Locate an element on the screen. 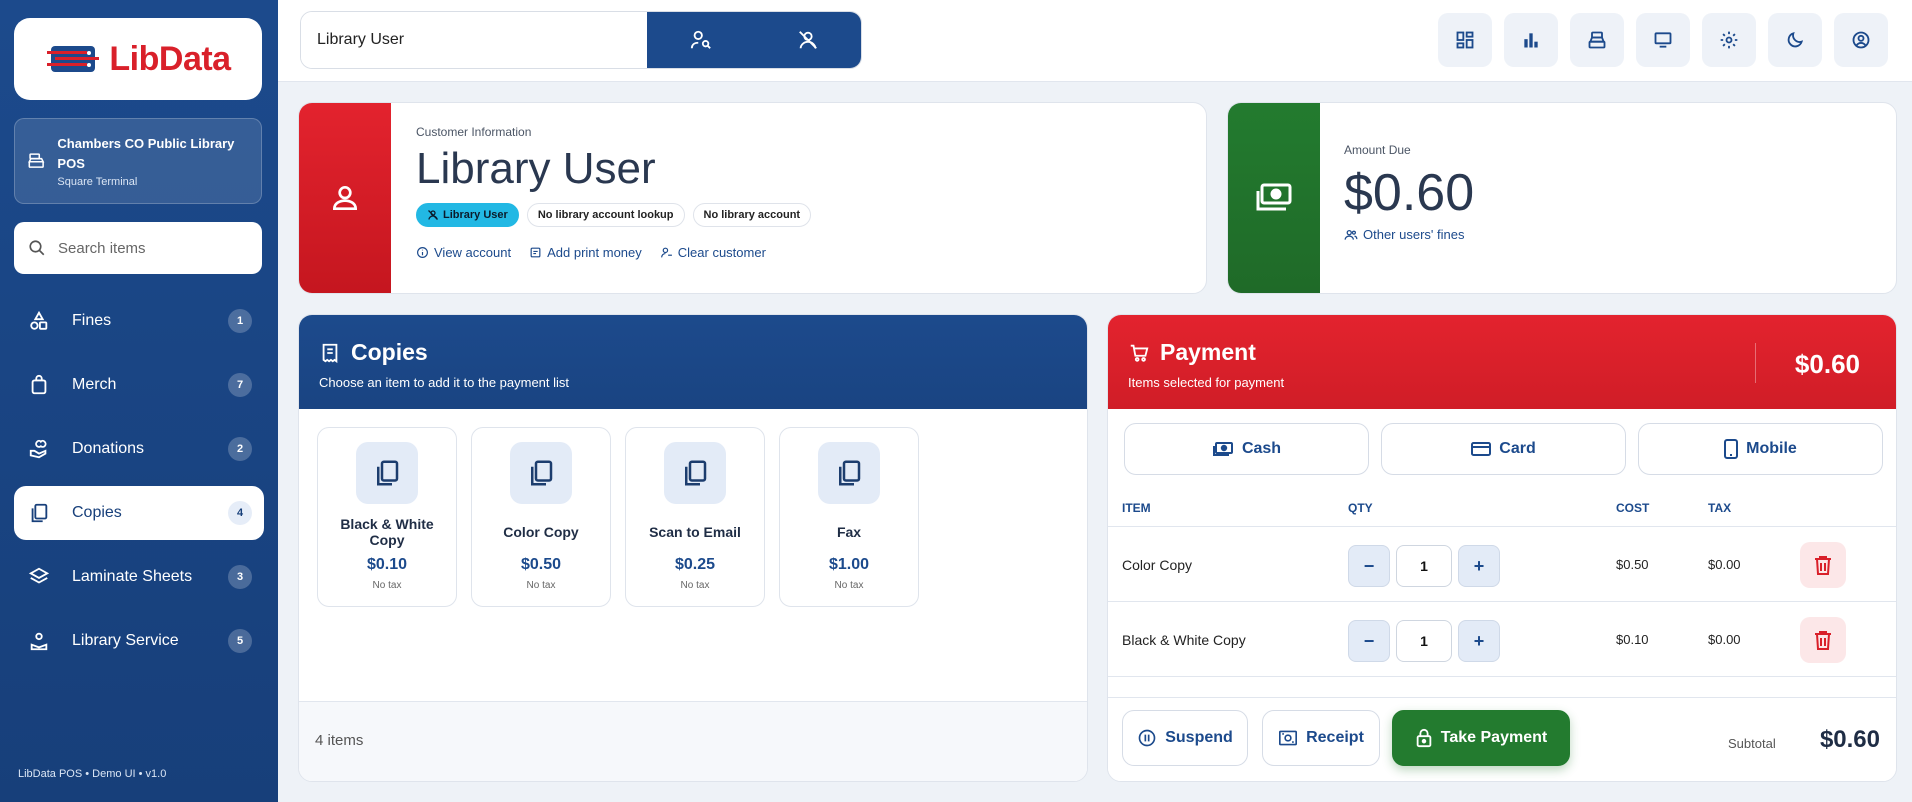  card-button: Card is located at coordinates (1503, 449).